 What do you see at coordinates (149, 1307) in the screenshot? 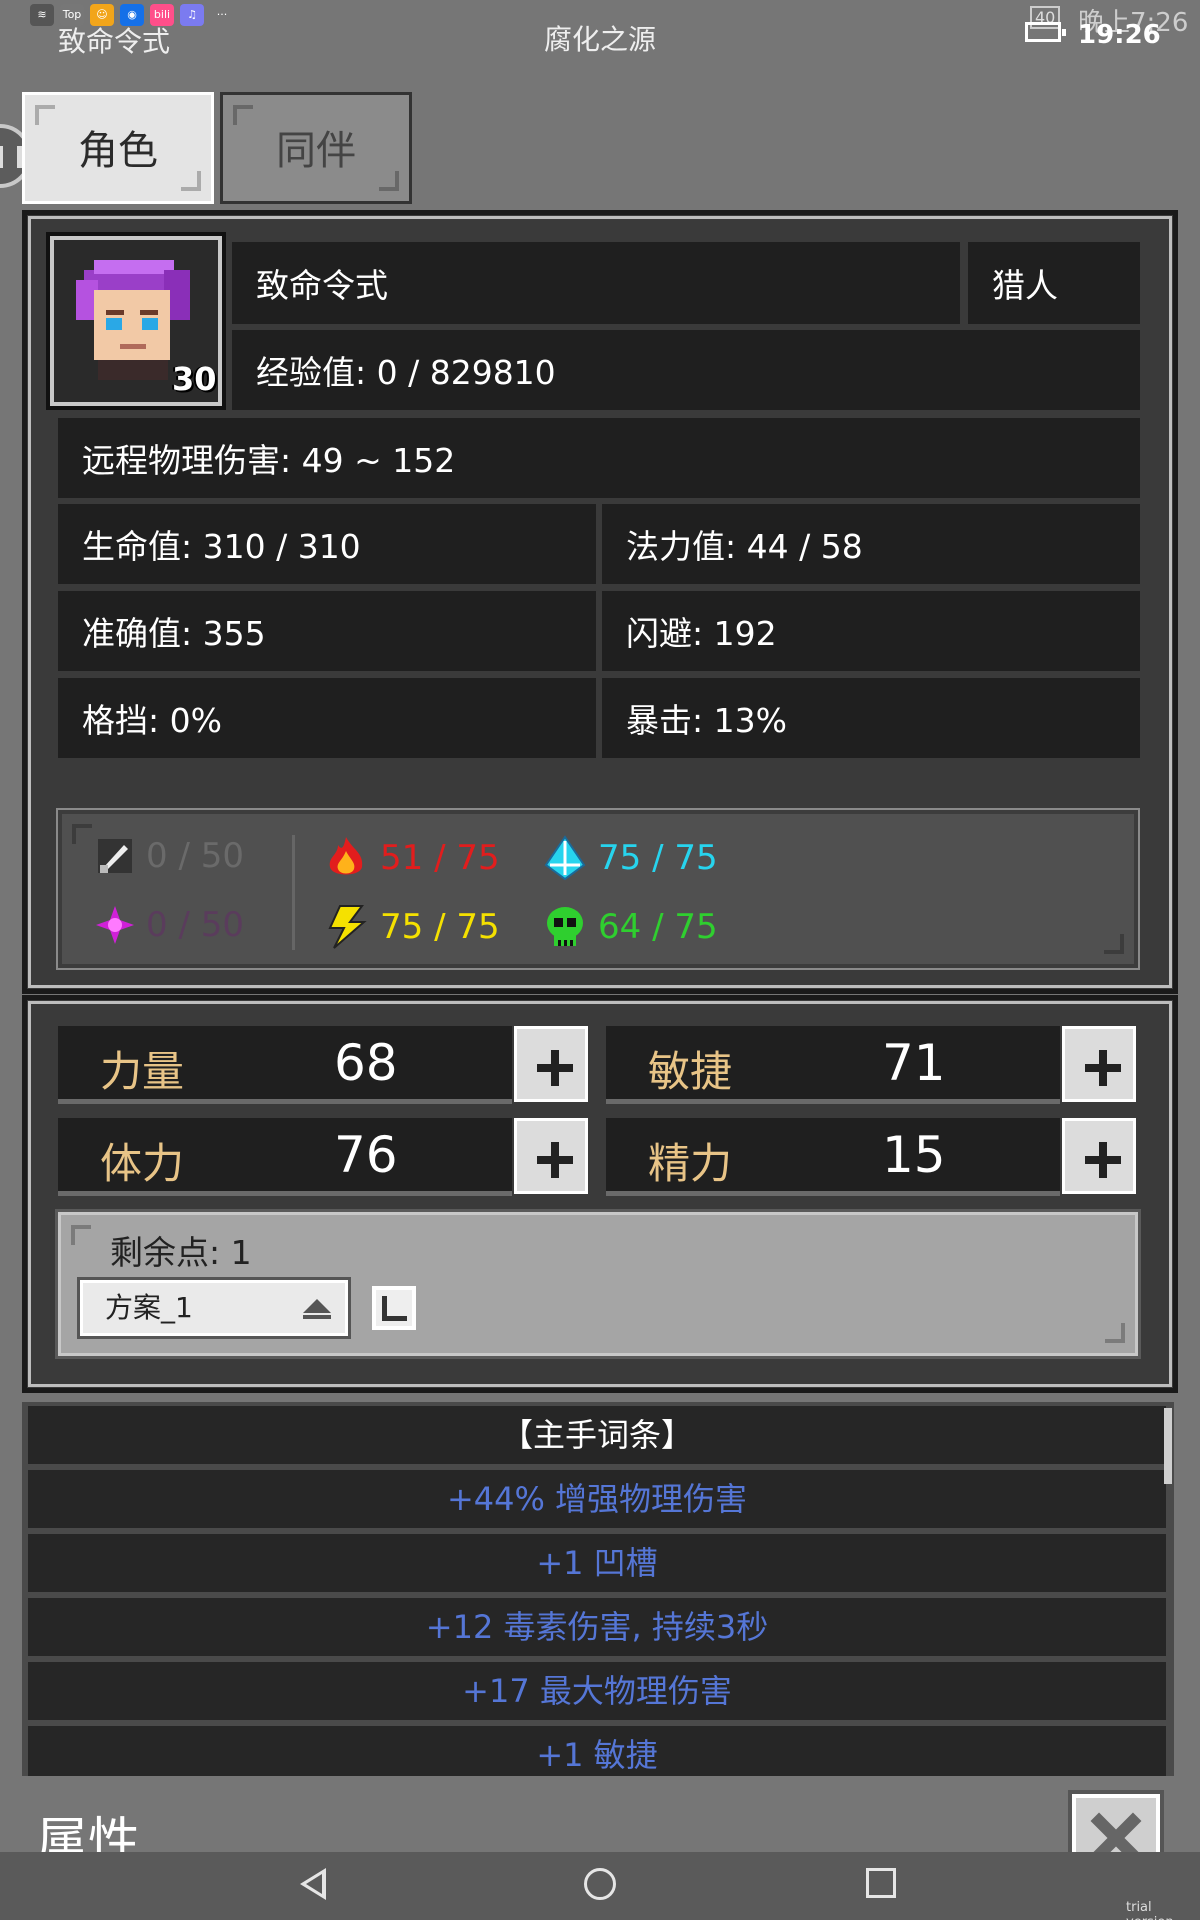
I see `plan-dropdown-value: 方案_1` at bounding box center [149, 1307].